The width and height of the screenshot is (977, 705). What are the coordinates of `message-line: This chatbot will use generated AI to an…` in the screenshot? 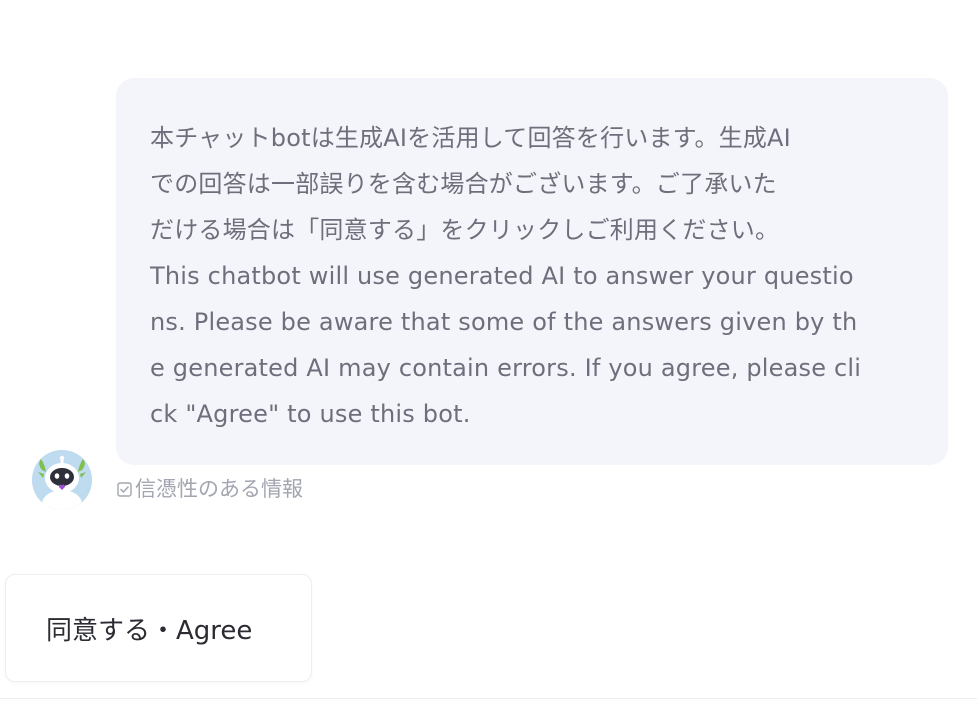 It's located at (502, 276).